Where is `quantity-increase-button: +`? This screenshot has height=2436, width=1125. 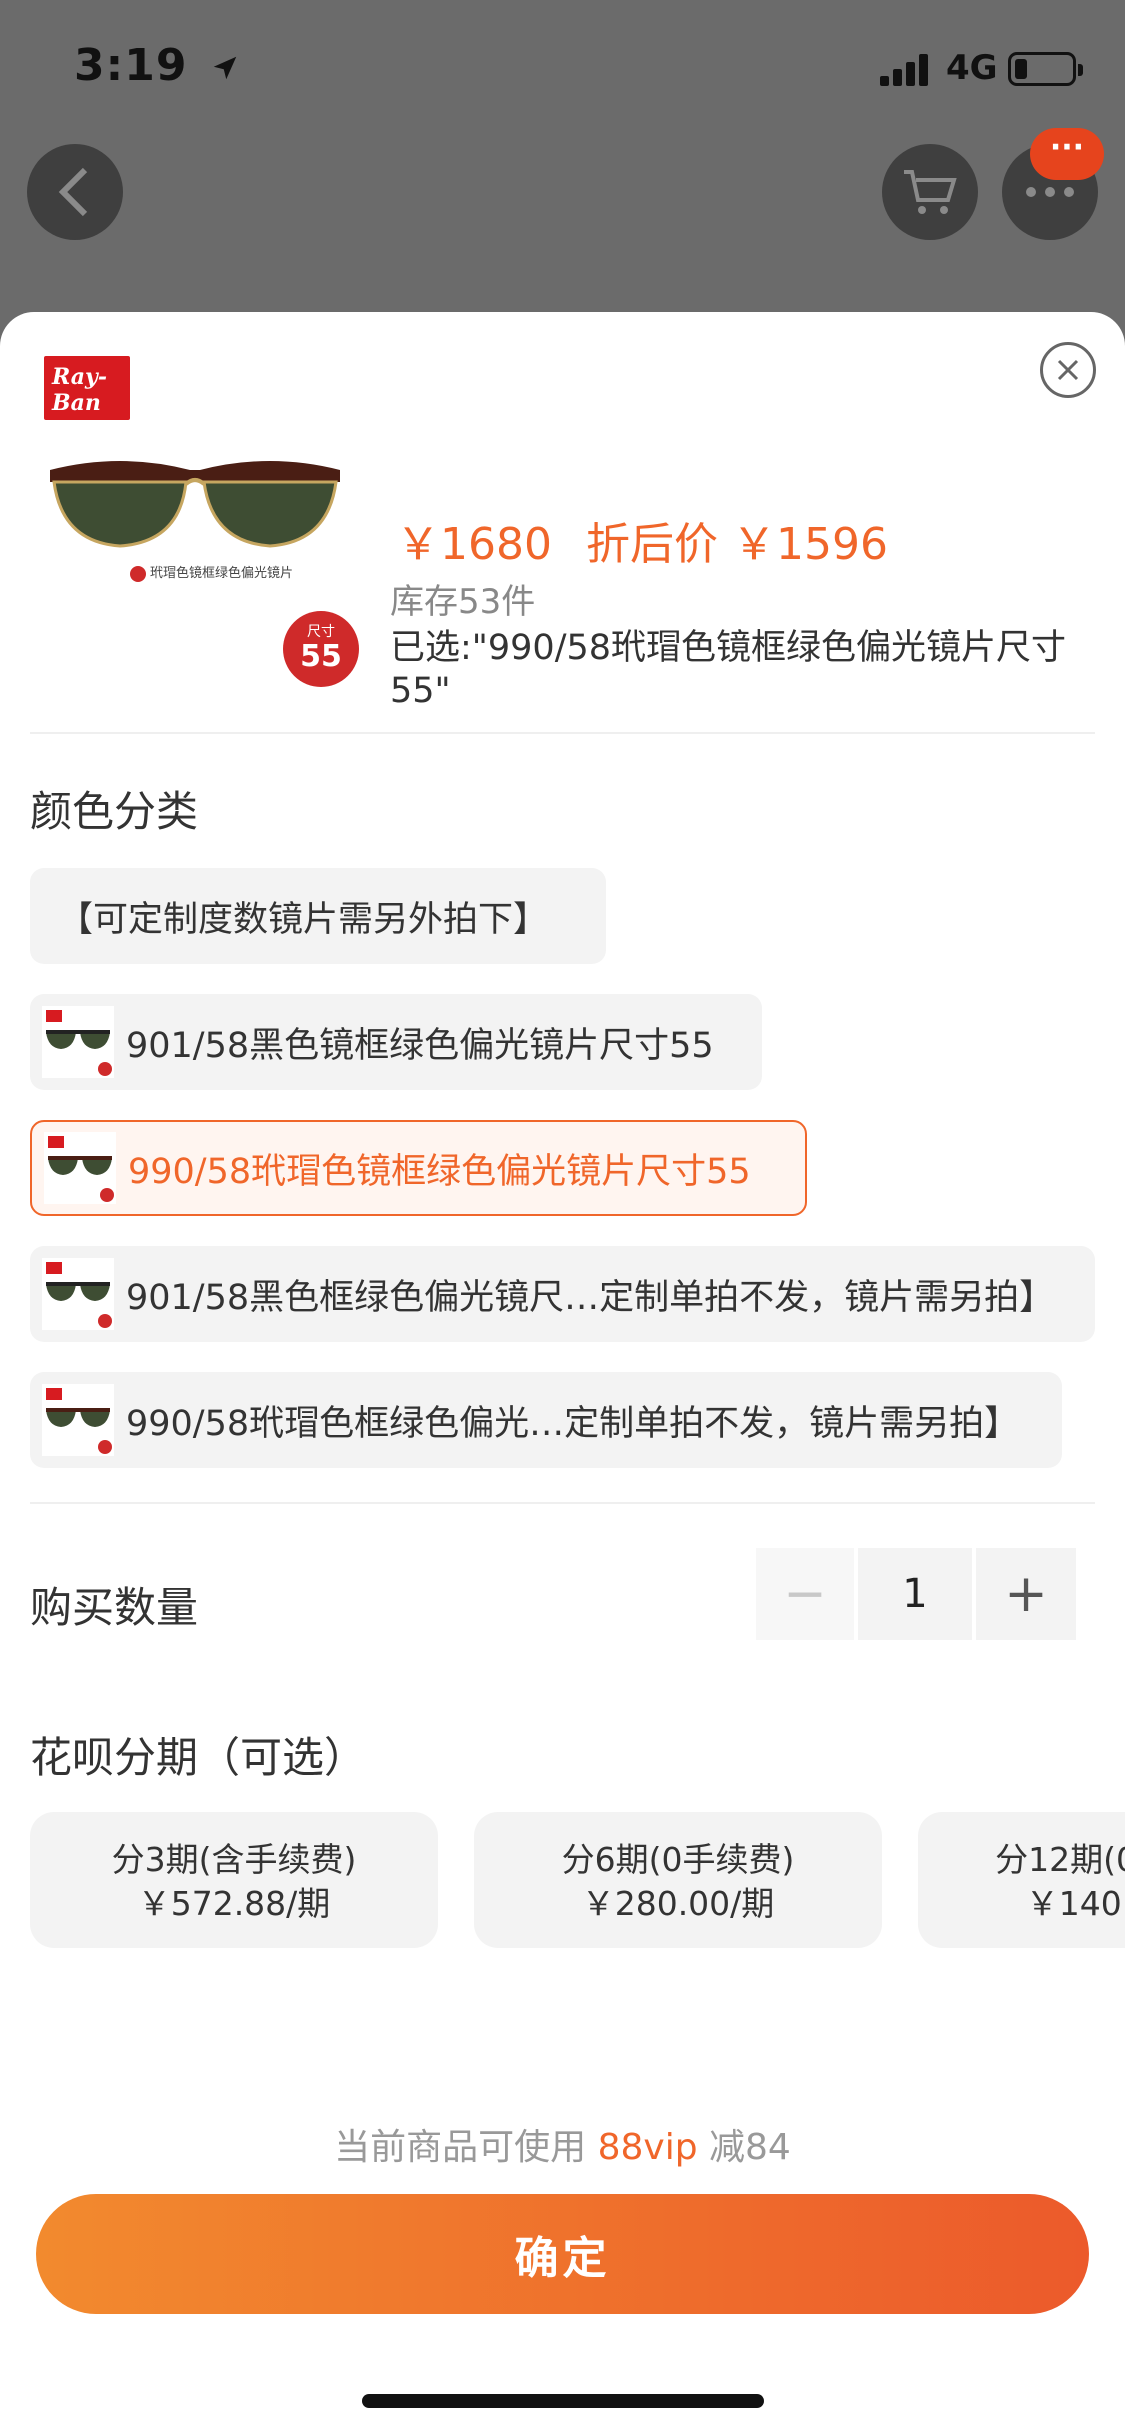 quantity-increase-button: + is located at coordinates (1026, 1594).